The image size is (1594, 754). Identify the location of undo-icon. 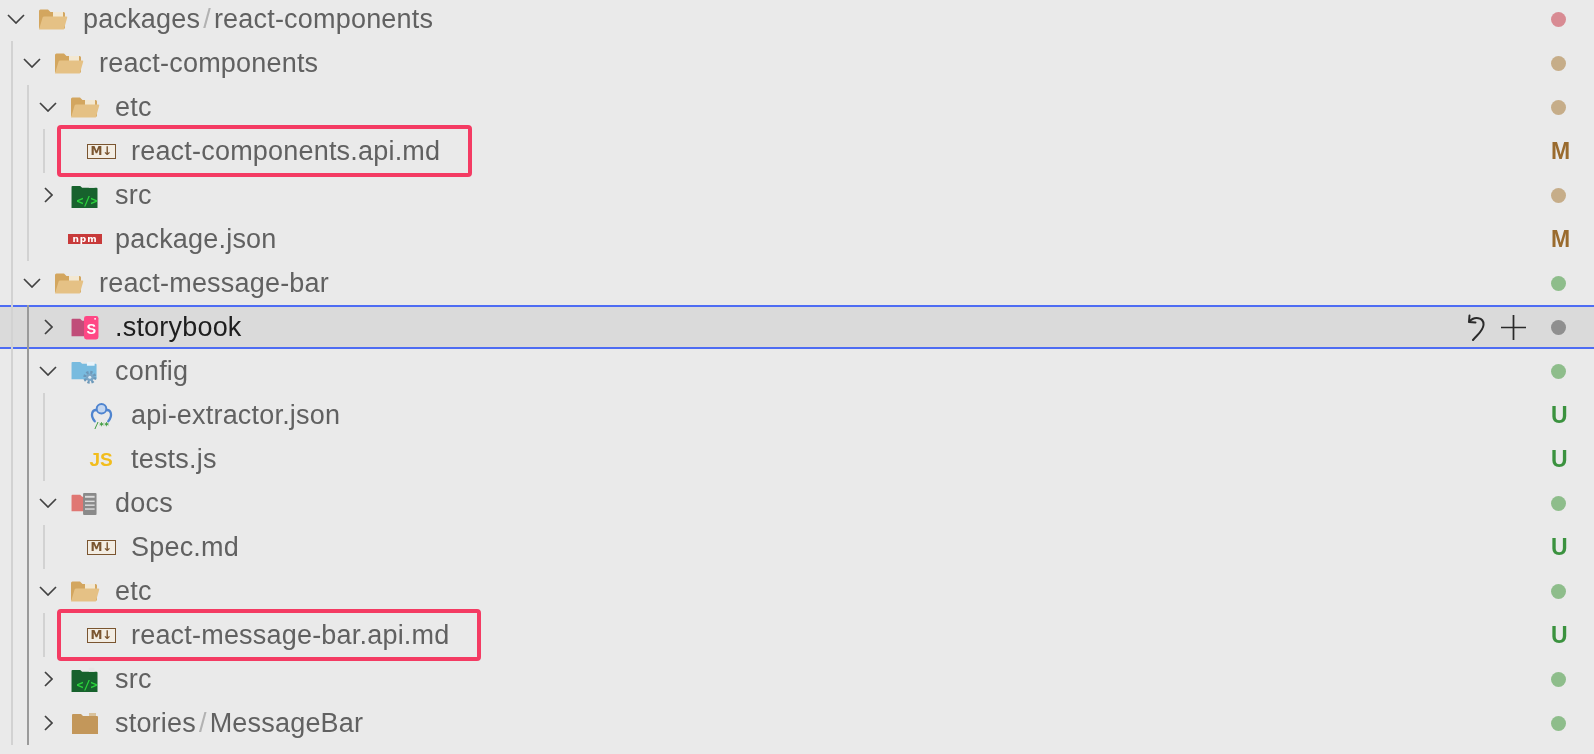
(1476, 327).